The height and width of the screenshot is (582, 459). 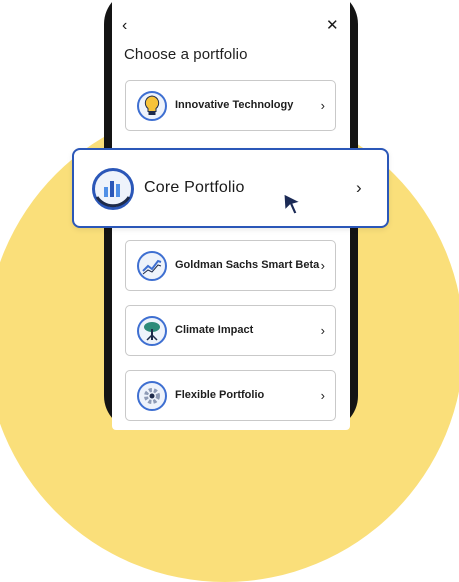 What do you see at coordinates (113, 189) in the screenshot?
I see `bar-chart-icon` at bounding box center [113, 189].